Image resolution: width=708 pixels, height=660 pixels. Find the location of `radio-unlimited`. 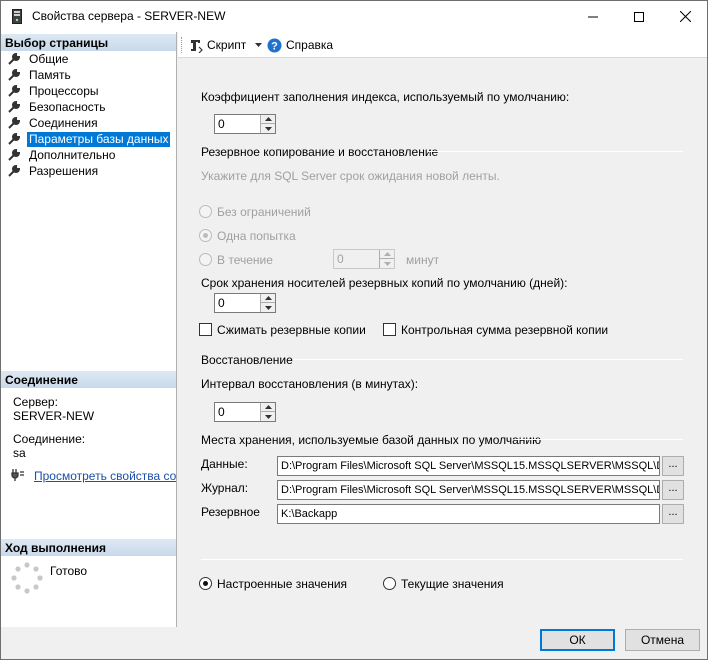

radio-unlimited is located at coordinates (205, 211).